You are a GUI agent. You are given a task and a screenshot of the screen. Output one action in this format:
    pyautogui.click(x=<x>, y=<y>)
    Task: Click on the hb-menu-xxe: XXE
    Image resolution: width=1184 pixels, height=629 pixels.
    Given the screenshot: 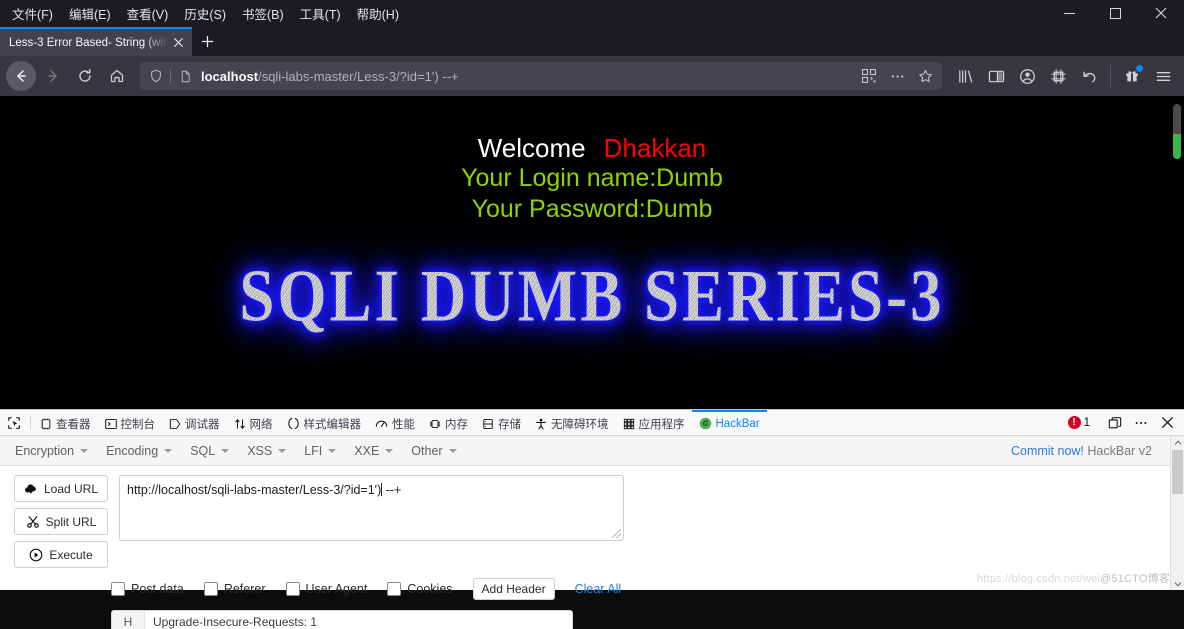 What is the action you would take?
    pyautogui.click(x=373, y=451)
    